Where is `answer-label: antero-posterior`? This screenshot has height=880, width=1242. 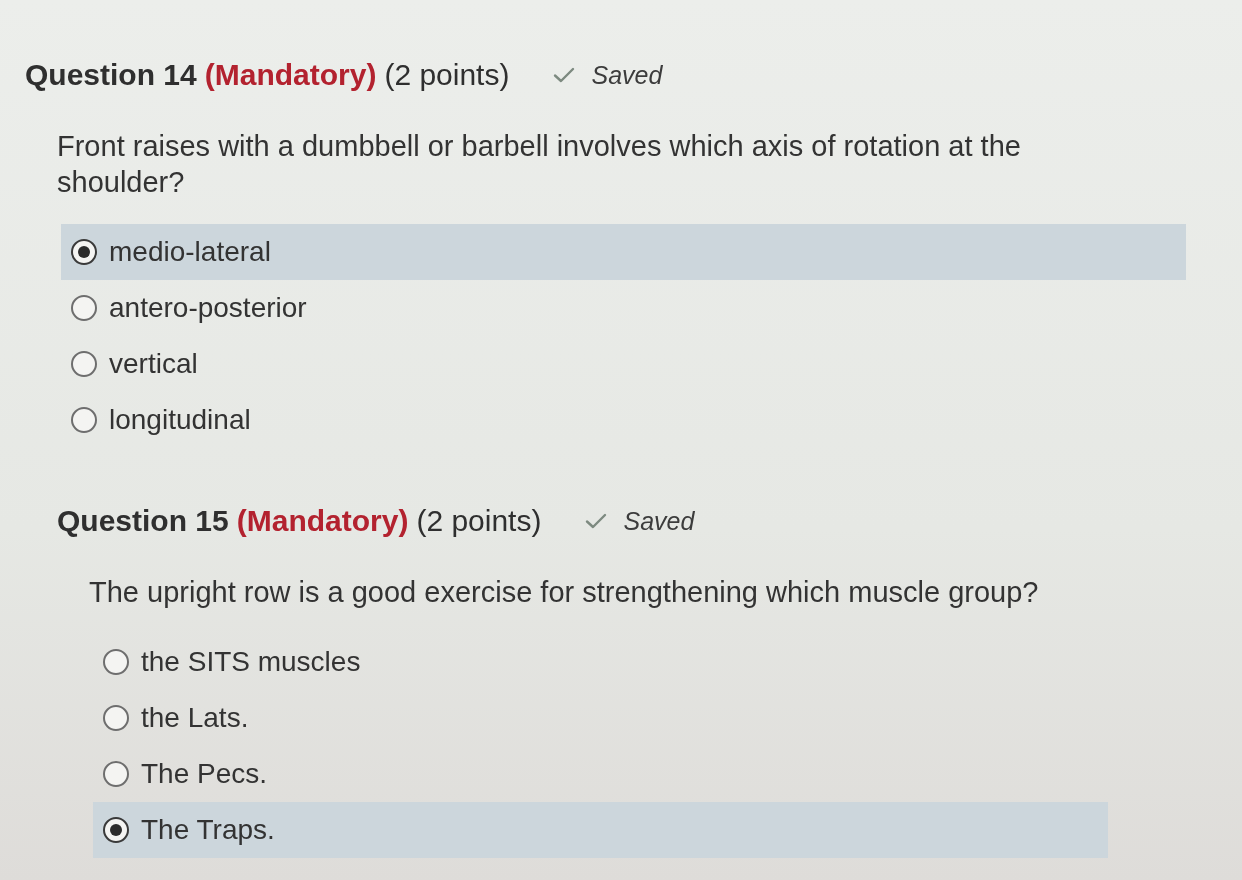 answer-label: antero-posterior is located at coordinates (208, 308).